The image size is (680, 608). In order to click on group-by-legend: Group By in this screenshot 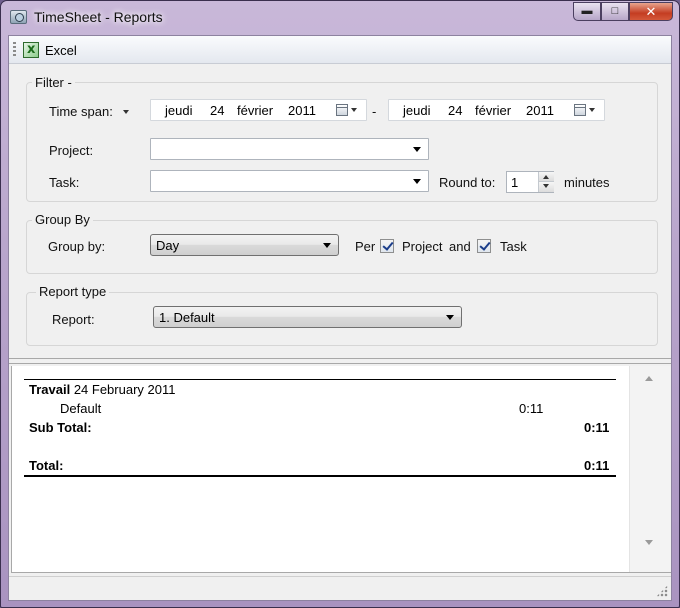, I will do `click(62, 219)`.